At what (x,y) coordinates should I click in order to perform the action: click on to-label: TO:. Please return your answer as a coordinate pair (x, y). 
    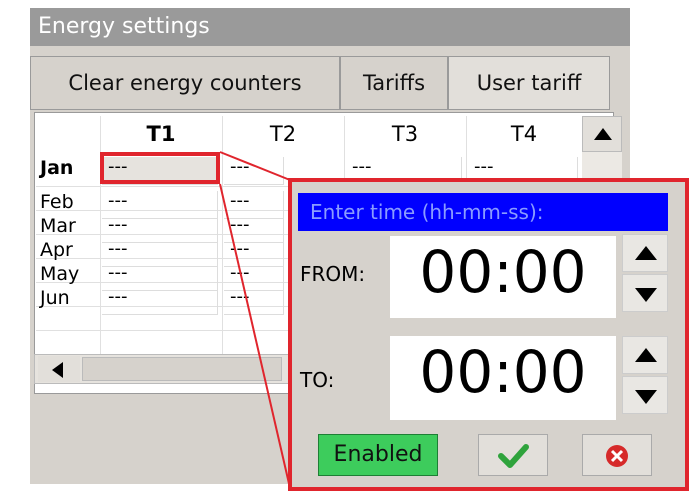
    Looking at the image, I should click on (317, 380).